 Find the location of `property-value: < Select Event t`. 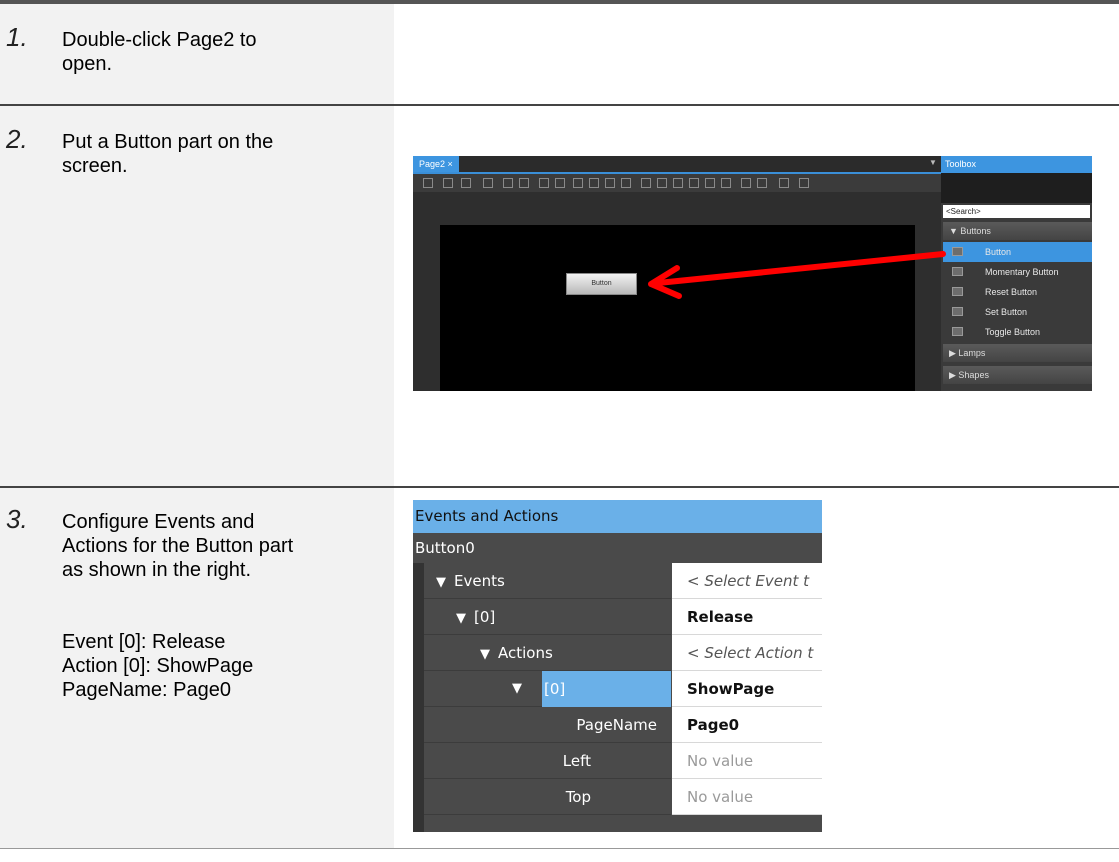

property-value: < Select Event t is located at coordinates (747, 581).